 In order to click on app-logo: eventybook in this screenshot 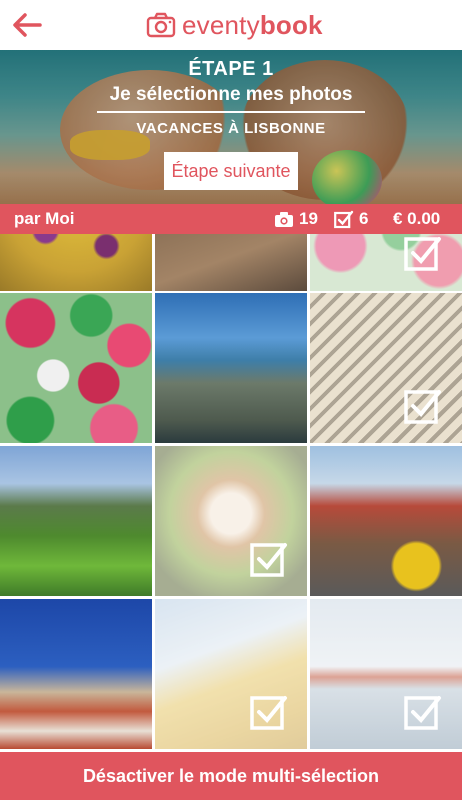, I will do `click(234, 25)`.